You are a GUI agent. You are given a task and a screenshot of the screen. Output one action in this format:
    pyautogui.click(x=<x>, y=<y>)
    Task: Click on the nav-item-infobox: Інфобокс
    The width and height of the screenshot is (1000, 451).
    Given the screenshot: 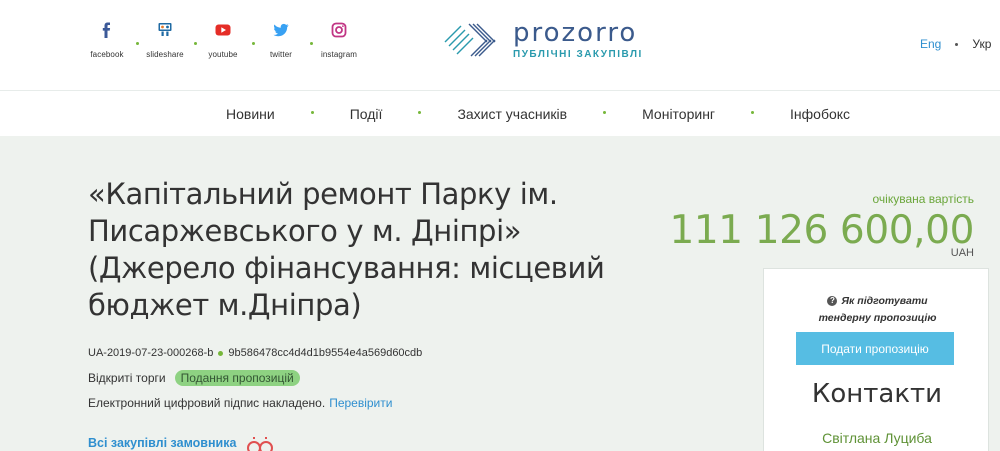 What is the action you would take?
    pyautogui.click(x=820, y=114)
    